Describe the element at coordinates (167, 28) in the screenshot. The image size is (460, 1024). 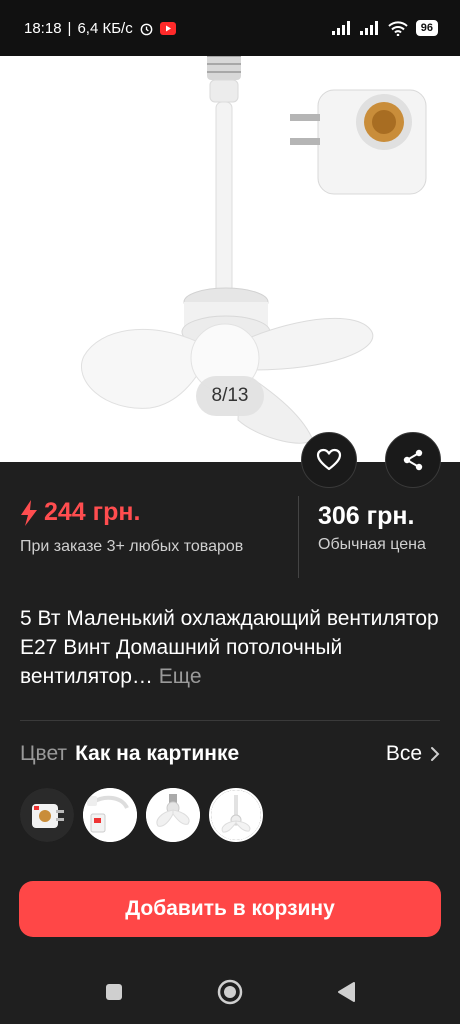
I see `youtube-icon` at that location.